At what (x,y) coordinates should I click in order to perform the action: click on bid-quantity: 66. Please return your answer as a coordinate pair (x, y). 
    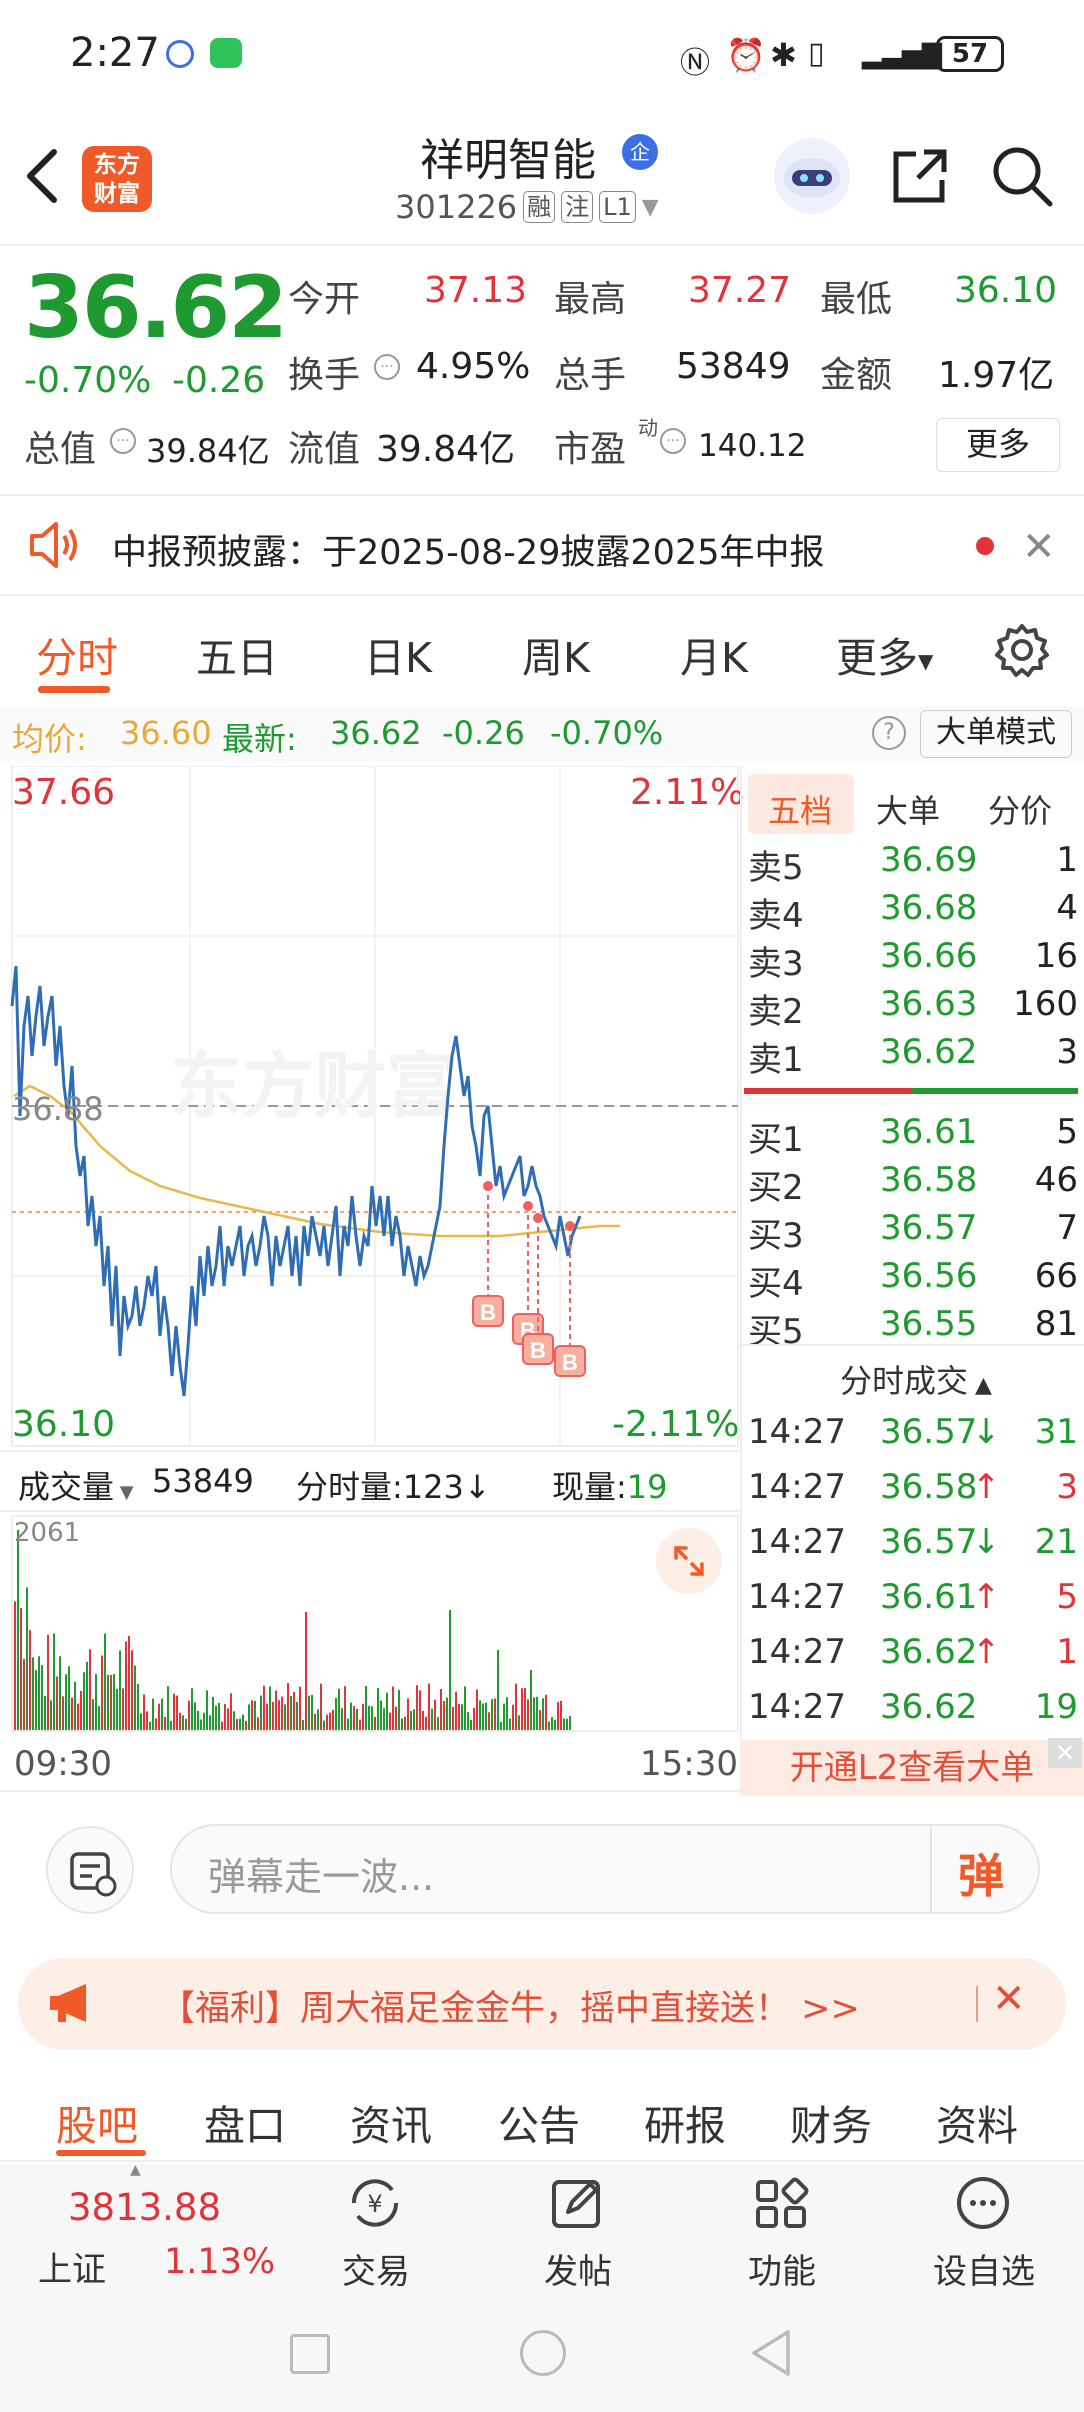
    Looking at the image, I should click on (1056, 1276).